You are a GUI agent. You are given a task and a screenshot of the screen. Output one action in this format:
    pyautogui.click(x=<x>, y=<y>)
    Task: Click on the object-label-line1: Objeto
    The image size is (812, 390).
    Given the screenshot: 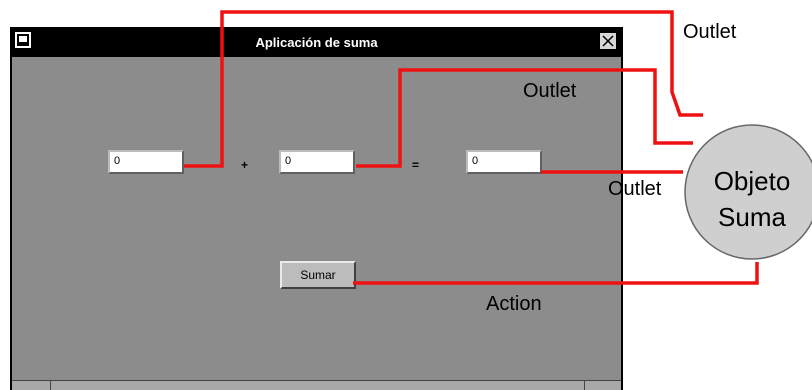 What is the action you would take?
    pyautogui.click(x=752, y=181)
    